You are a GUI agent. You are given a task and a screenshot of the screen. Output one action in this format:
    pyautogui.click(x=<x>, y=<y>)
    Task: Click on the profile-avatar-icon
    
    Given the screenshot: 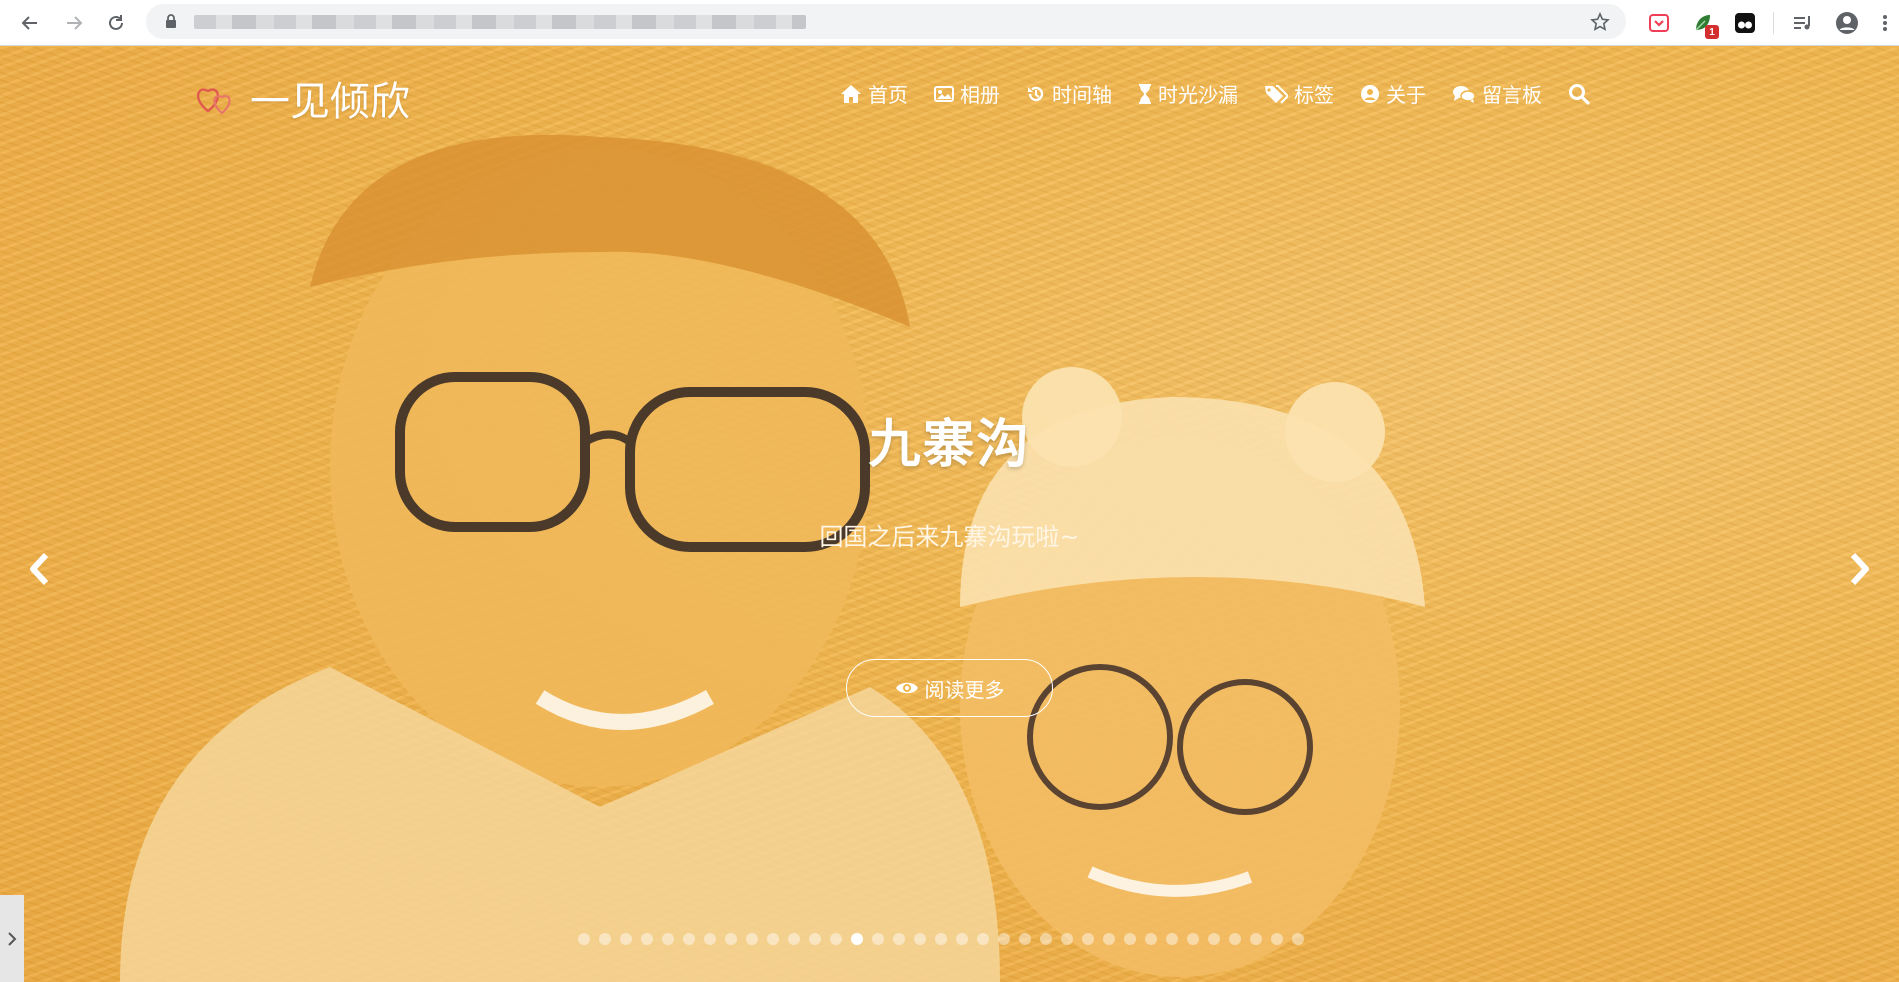 What is the action you would take?
    pyautogui.click(x=1847, y=23)
    